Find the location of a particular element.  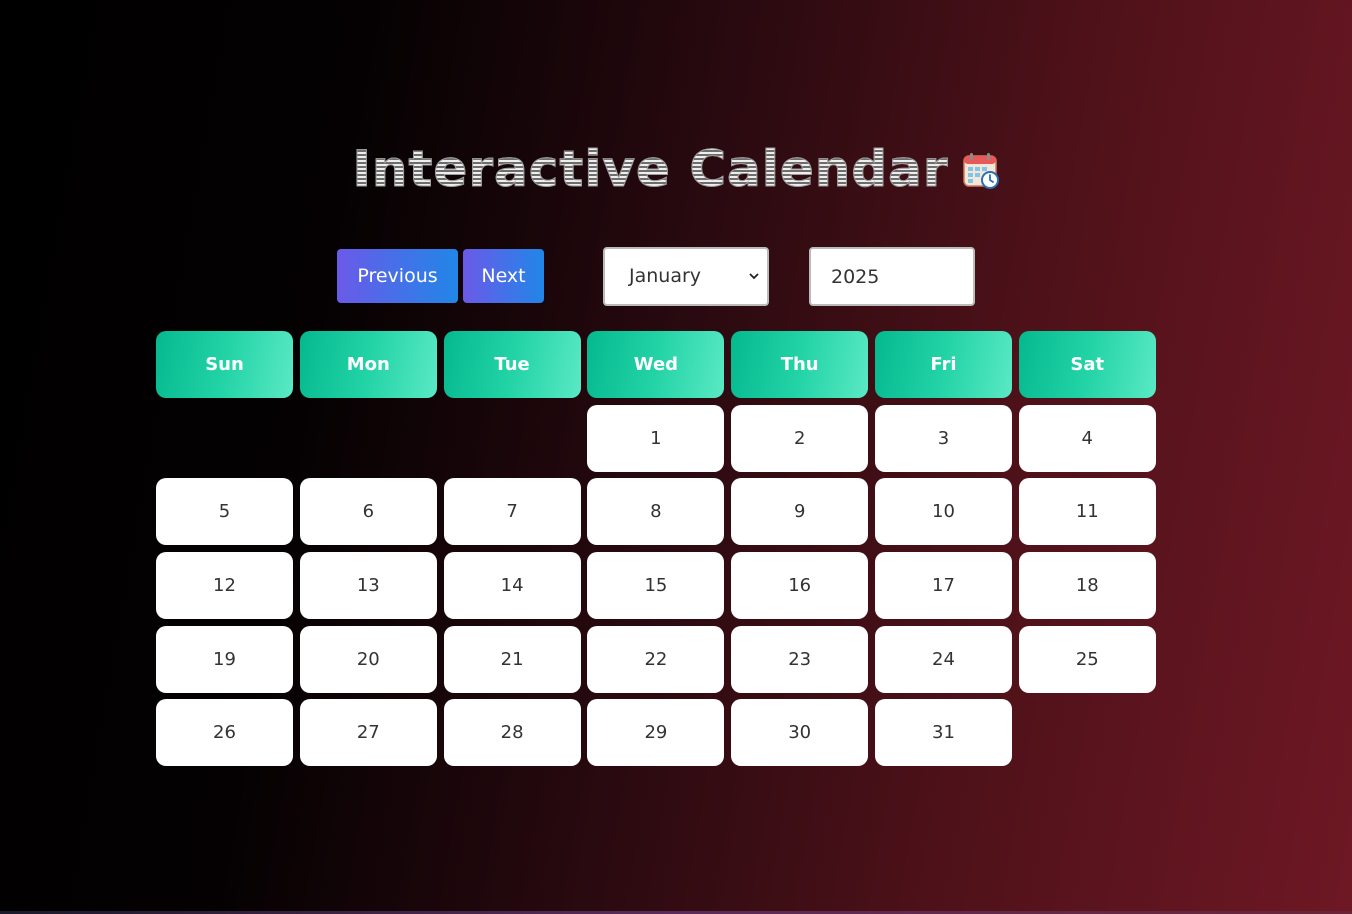

day-cell: 18 is located at coordinates (1087, 586).